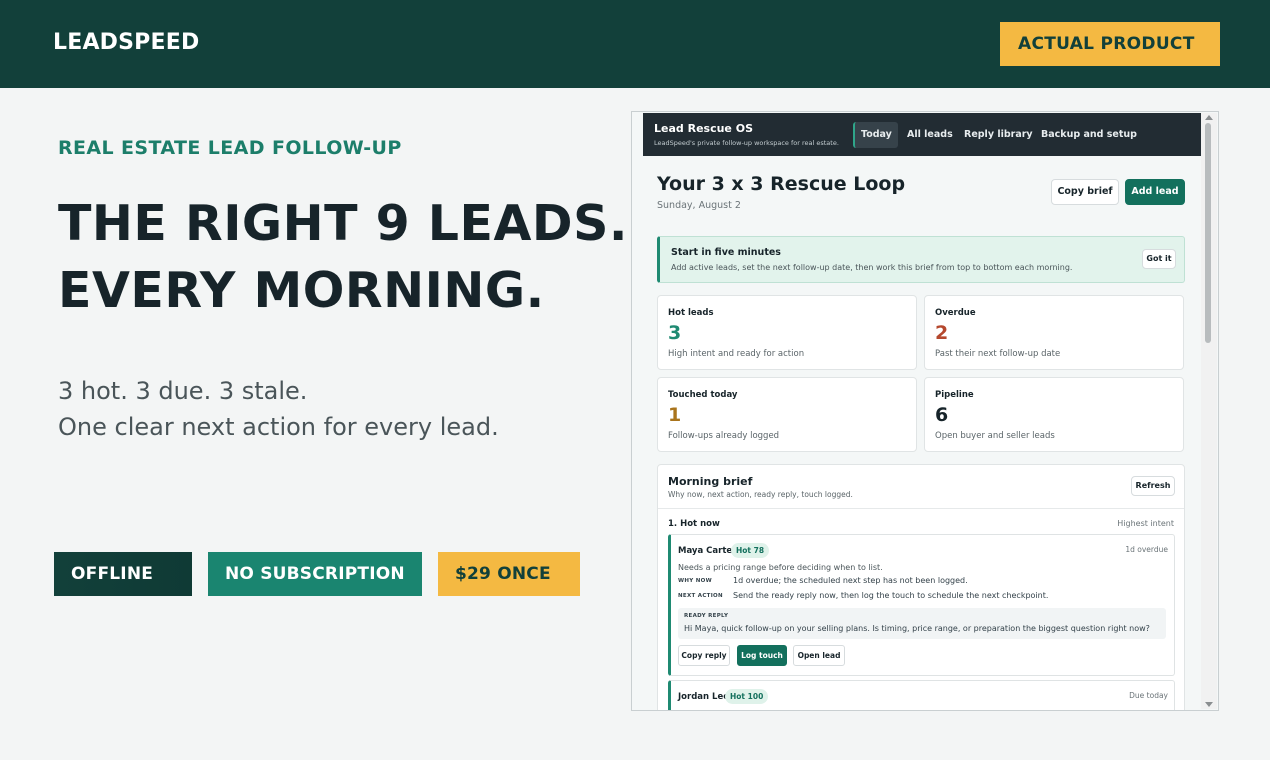  Describe the element at coordinates (1146, 549) in the screenshot. I see `lead-status: 1d overdue` at that location.